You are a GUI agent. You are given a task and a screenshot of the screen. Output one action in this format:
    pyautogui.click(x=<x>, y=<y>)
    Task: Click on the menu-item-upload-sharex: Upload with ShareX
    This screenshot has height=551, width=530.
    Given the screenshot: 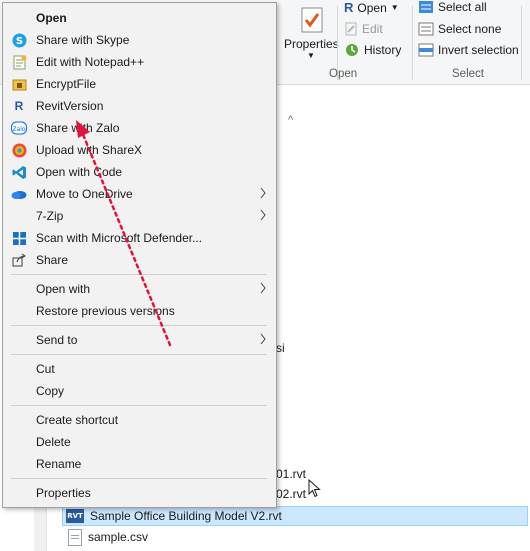 What is the action you would take?
    pyautogui.click(x=139, y=150)
    